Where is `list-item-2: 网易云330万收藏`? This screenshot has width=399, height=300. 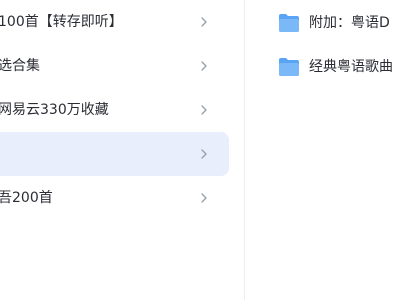
list-item-2: 网易云330万收藏 is located at coordinates (114, 110).